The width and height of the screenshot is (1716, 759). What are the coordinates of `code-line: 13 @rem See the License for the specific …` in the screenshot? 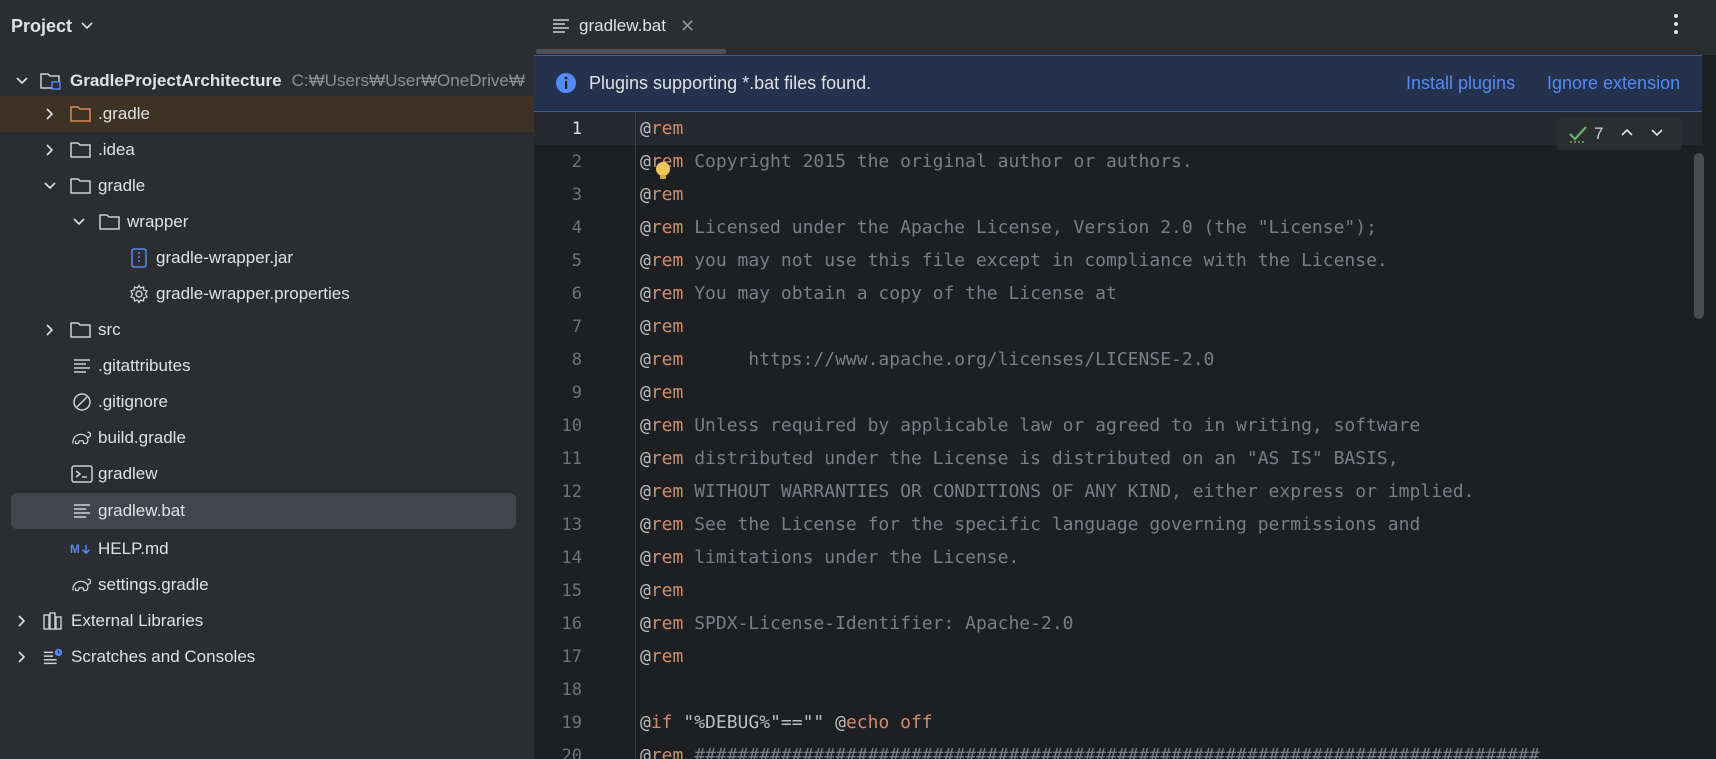 It's located at (1118, 524).